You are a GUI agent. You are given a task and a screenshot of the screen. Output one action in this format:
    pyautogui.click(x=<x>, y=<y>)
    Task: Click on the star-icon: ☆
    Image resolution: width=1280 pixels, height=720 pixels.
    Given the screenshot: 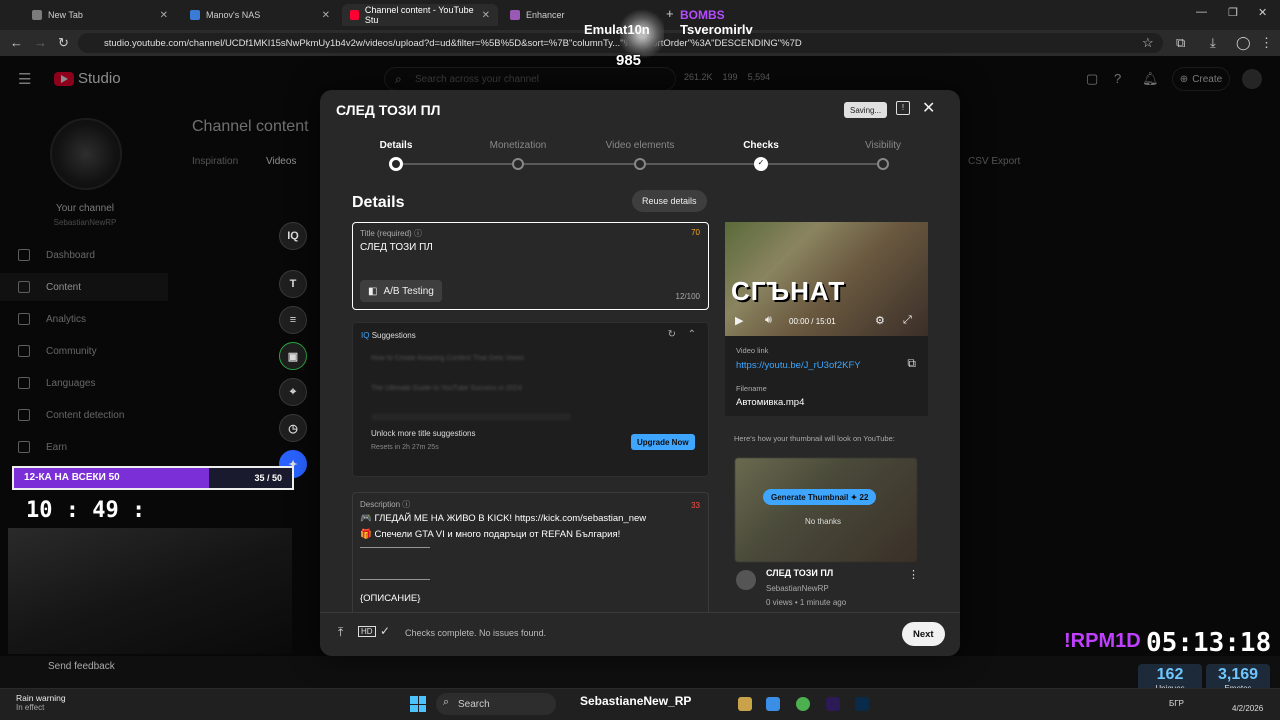 What is the action you would take?
    pyautogui.click(x=1148, y=43)
    